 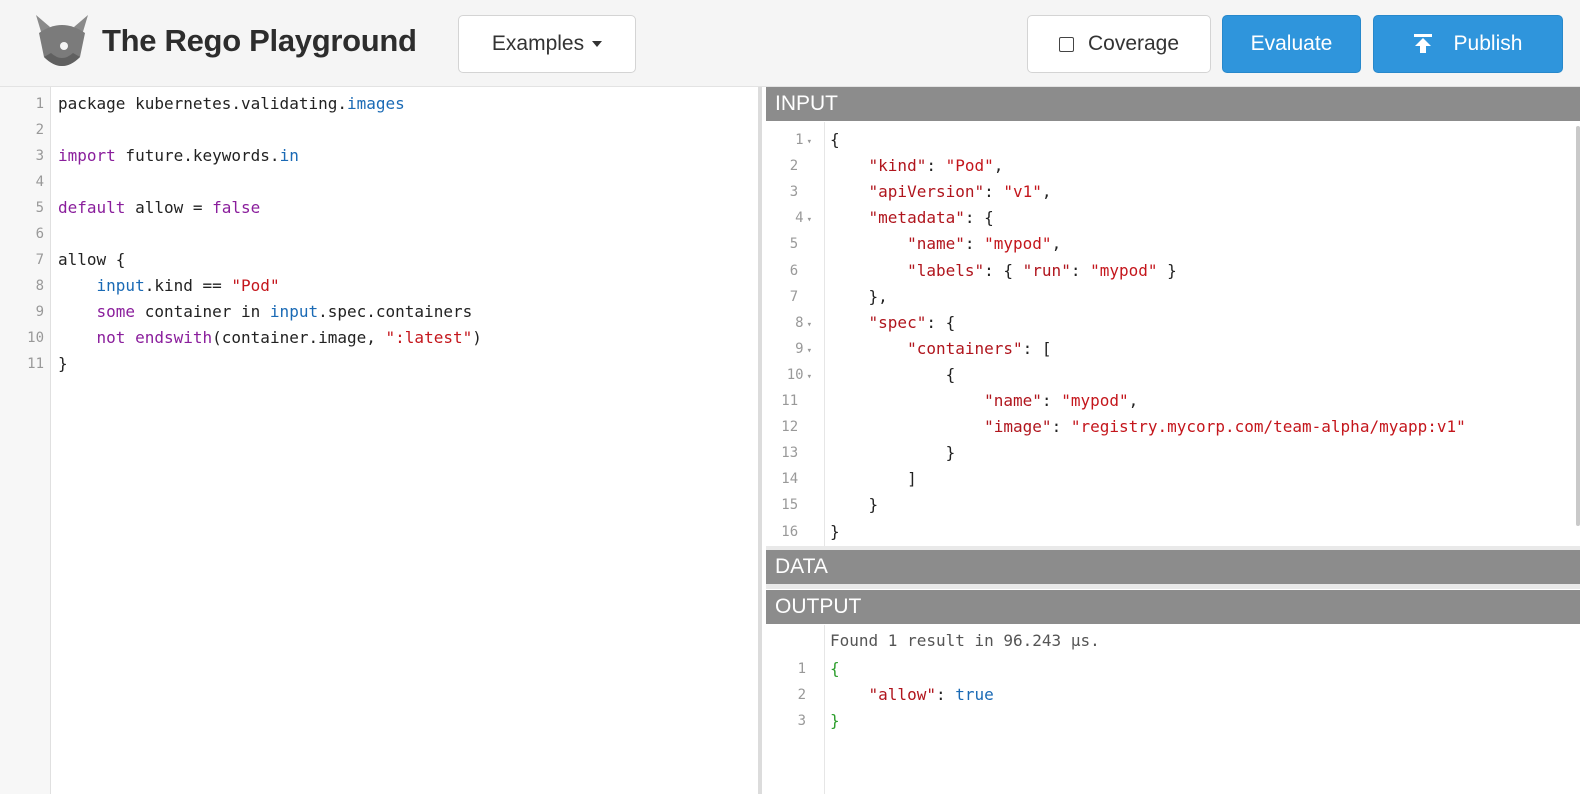 I want to click on code-token: "v1", so click(x=1022, y=192).